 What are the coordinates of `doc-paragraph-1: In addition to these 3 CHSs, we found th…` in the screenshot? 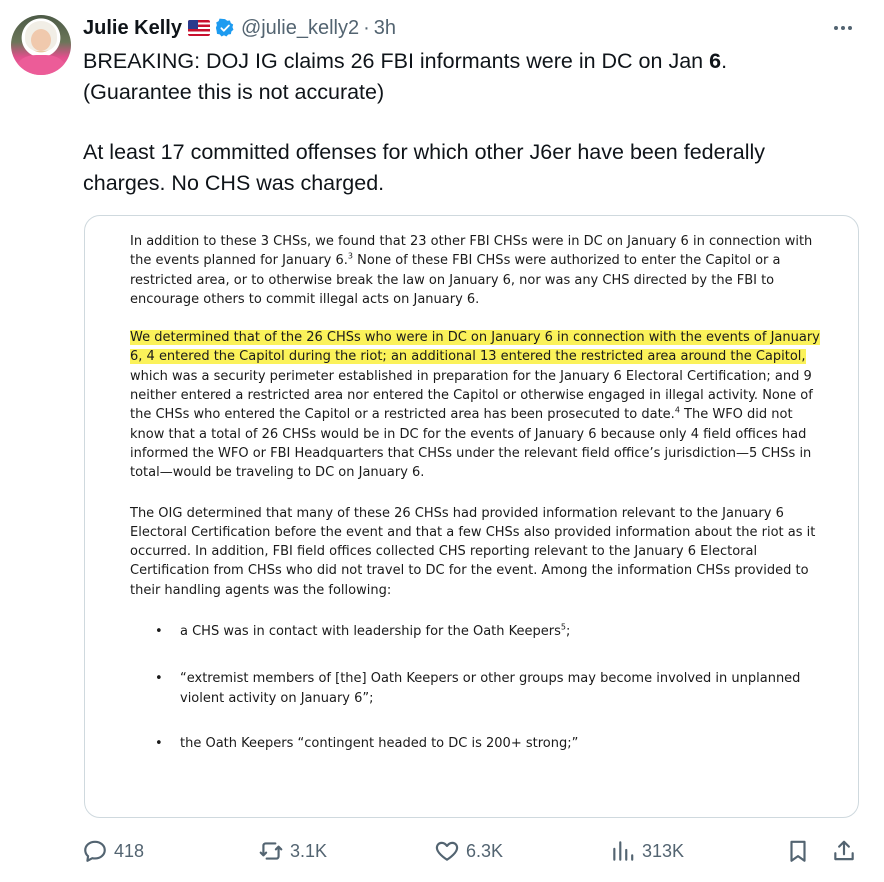 It's located at (471, 270).